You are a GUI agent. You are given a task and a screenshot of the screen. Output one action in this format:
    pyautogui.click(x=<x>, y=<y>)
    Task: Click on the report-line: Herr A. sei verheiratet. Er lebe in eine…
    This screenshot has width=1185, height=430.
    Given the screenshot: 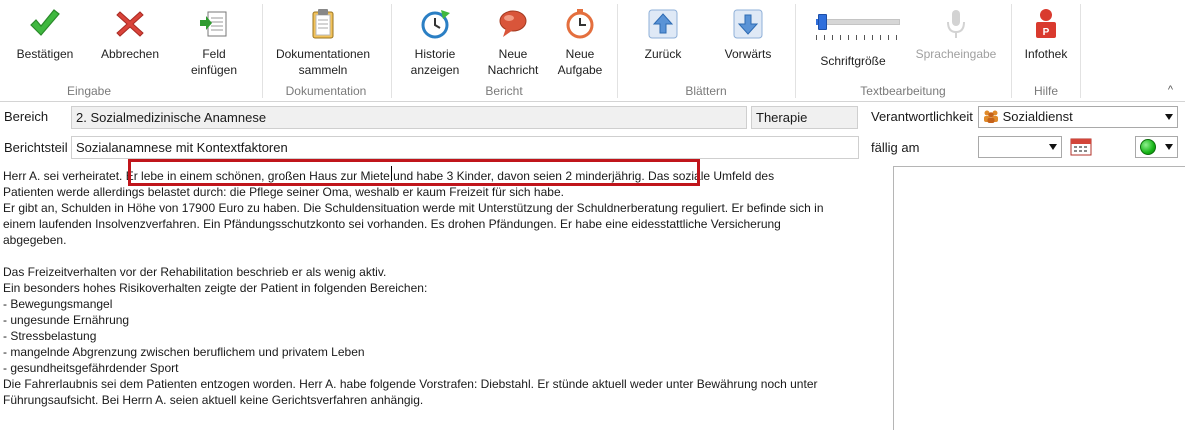 What is the action you would take?
    pyautogui.click(x=389, y=176)
    